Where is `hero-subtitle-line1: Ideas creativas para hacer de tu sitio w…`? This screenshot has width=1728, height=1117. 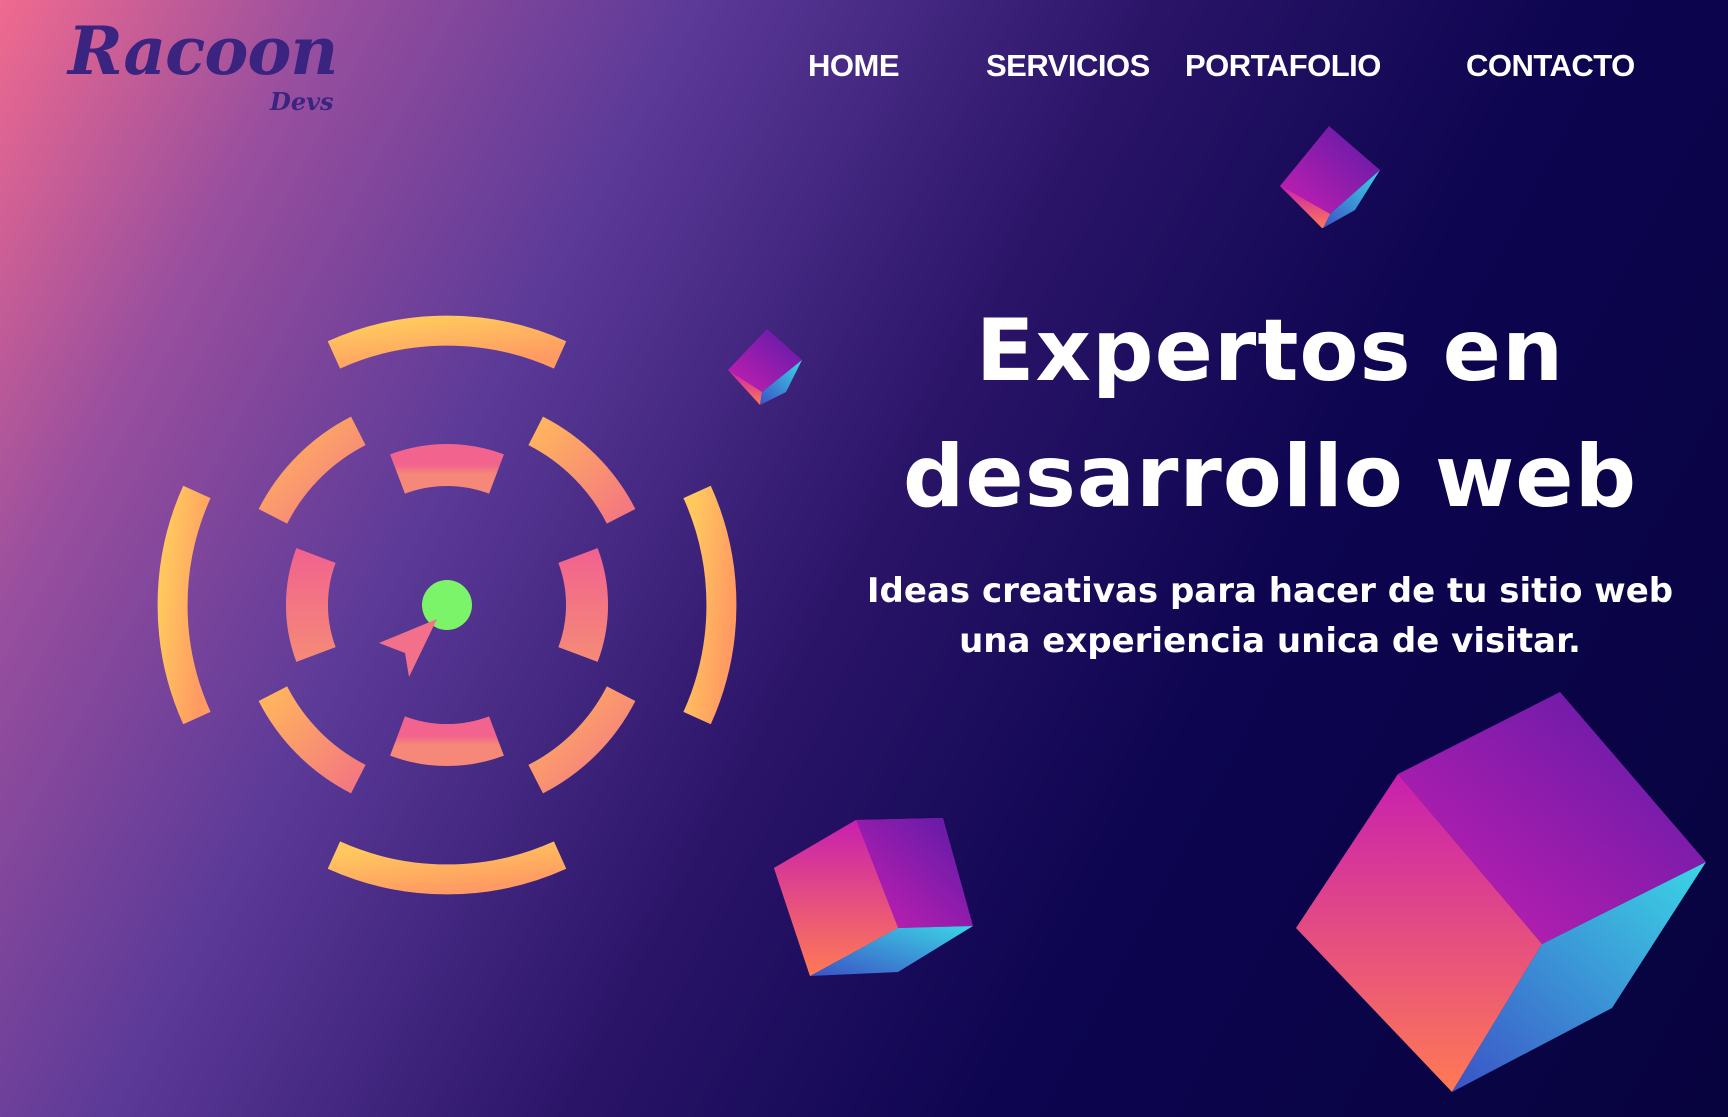
hero-subtitle-line1: Ideas creativas para hacer de tu sitio w… is located at coordinates (1270, 591).